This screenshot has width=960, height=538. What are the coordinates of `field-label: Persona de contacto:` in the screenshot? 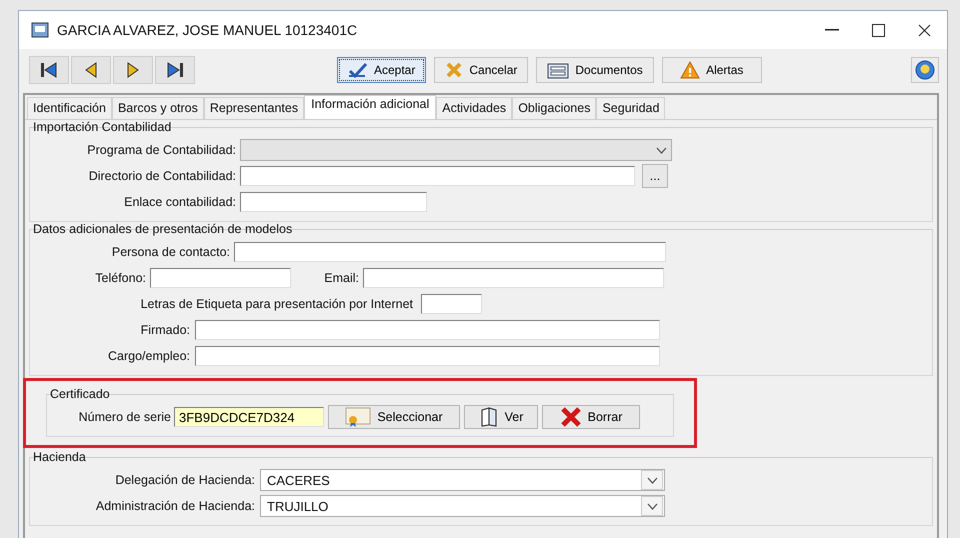 It's located at (170, 252).